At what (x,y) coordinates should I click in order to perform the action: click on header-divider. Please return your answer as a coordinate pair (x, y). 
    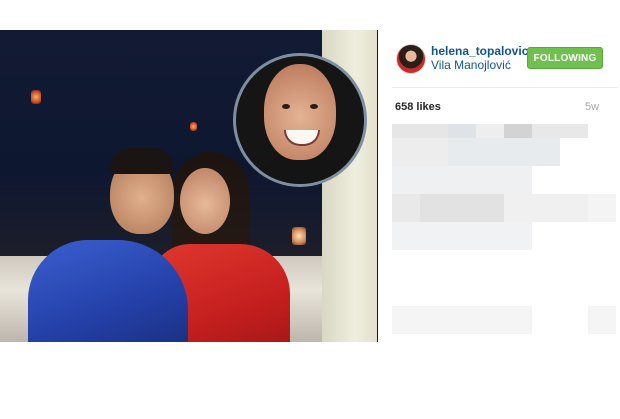
    Looking at the image, I should click on (505, 87).